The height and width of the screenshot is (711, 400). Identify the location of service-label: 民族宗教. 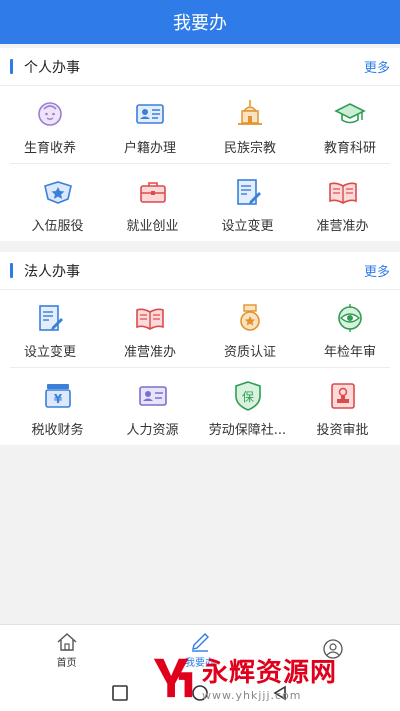
(249, 148).